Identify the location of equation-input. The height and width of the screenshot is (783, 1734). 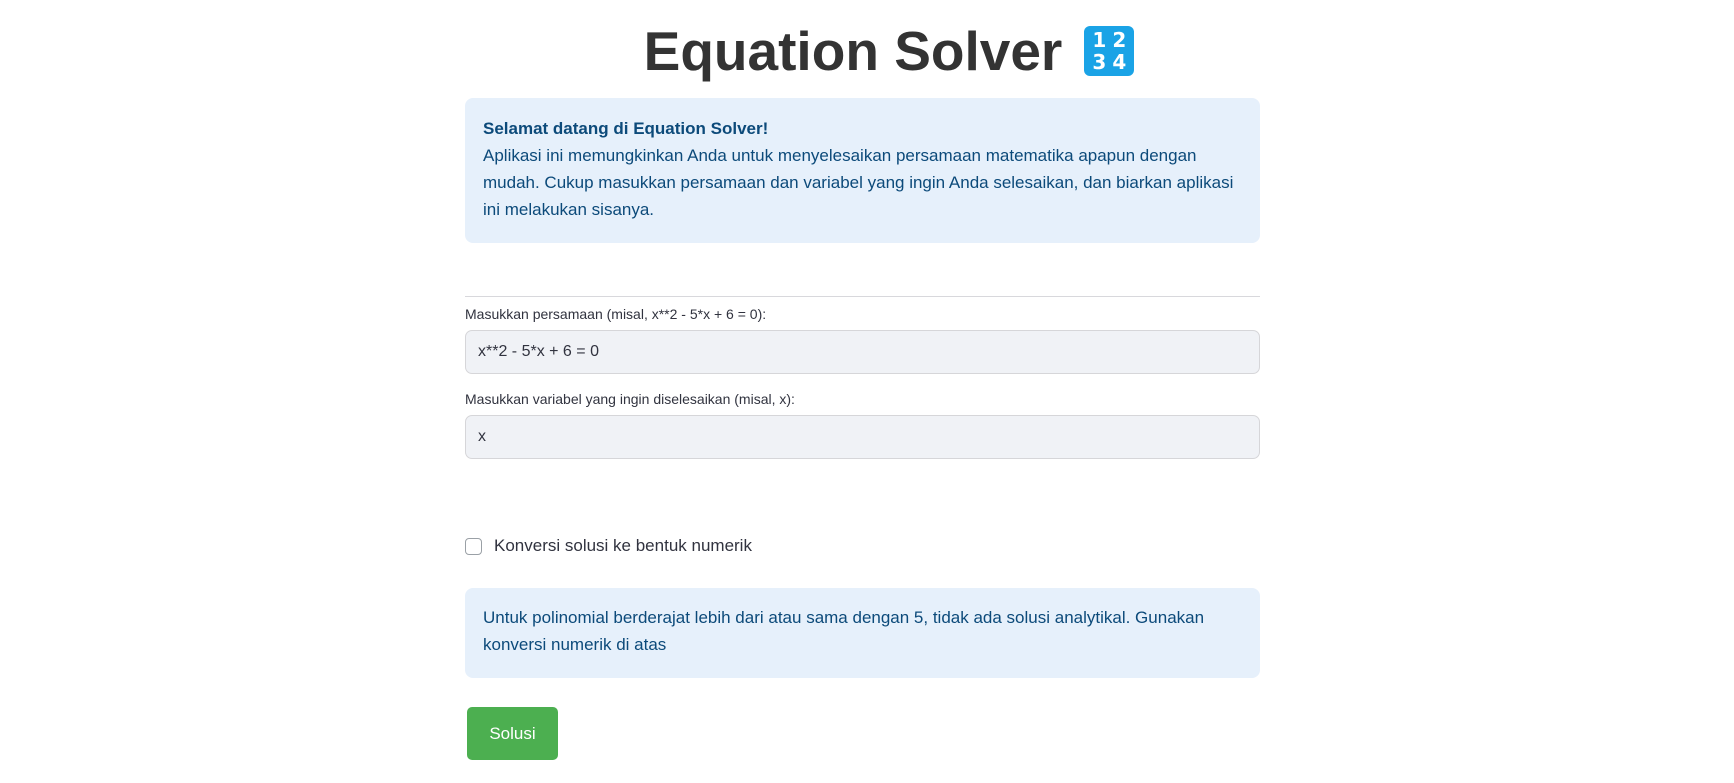
(862, 352).